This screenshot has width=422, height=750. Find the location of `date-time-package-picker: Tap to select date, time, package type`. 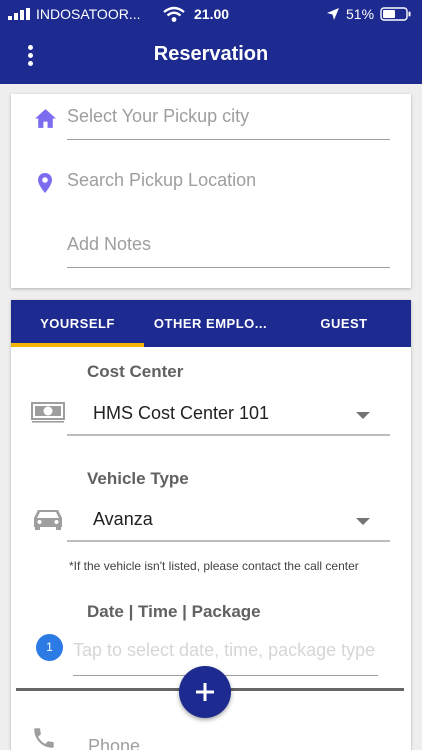

date-time-package-picker: Tap to select date, time, package type is located at coordinates (225, 652).